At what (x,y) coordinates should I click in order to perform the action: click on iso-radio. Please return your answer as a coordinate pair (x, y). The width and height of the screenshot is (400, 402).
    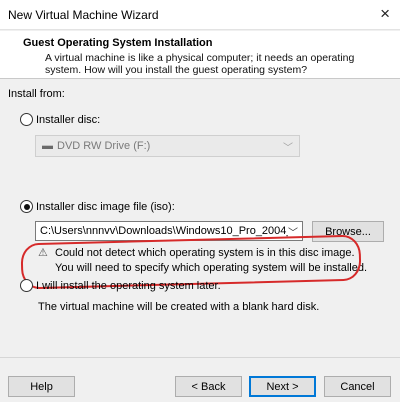
    Looking at the image, I should click on (26, 206).